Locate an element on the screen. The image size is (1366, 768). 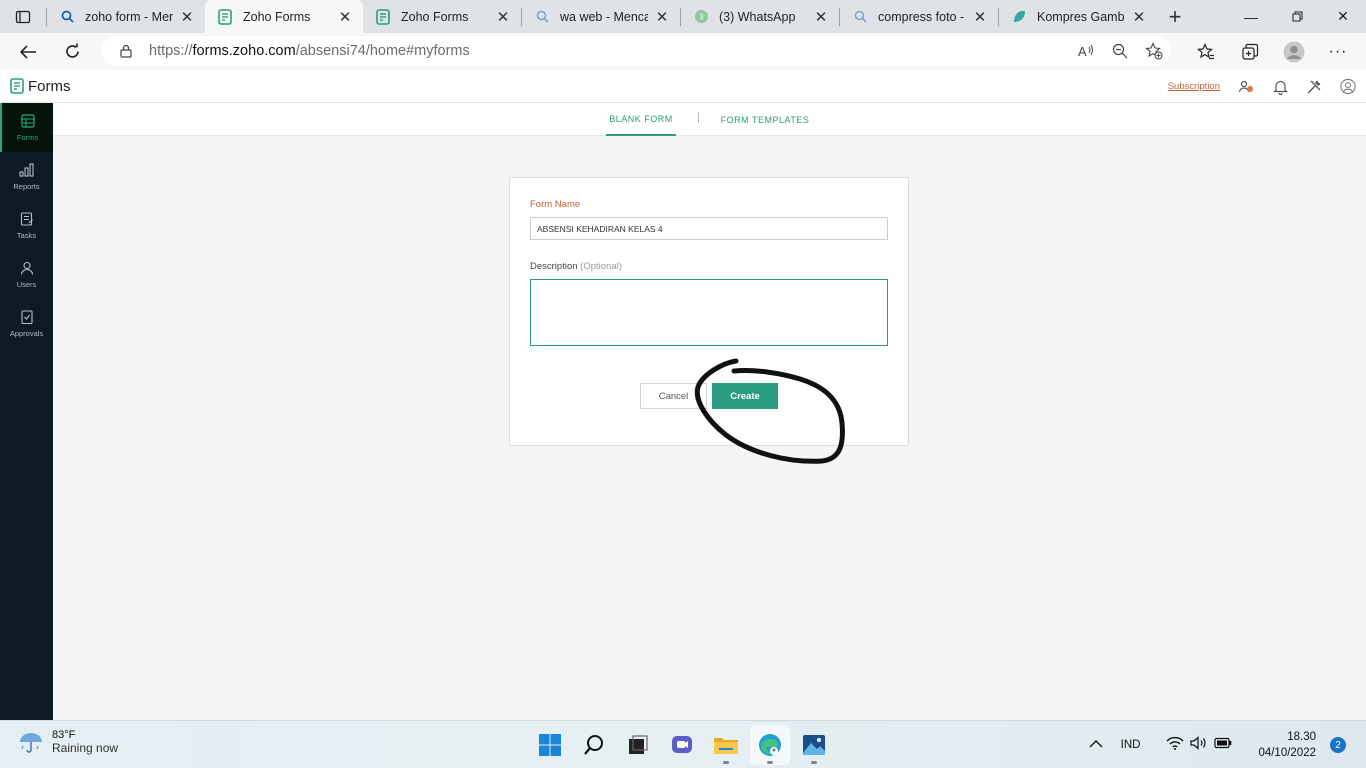
browser-tab-2: Zoho Forms ✕ is located at coordinates (284, 16).